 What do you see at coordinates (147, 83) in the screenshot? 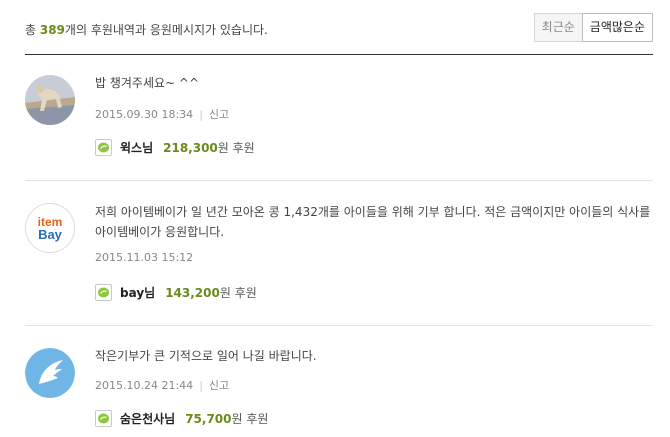
I see `entry-message: 밥 챙겨주세요~ ^^` at bounding box center [147, 83].